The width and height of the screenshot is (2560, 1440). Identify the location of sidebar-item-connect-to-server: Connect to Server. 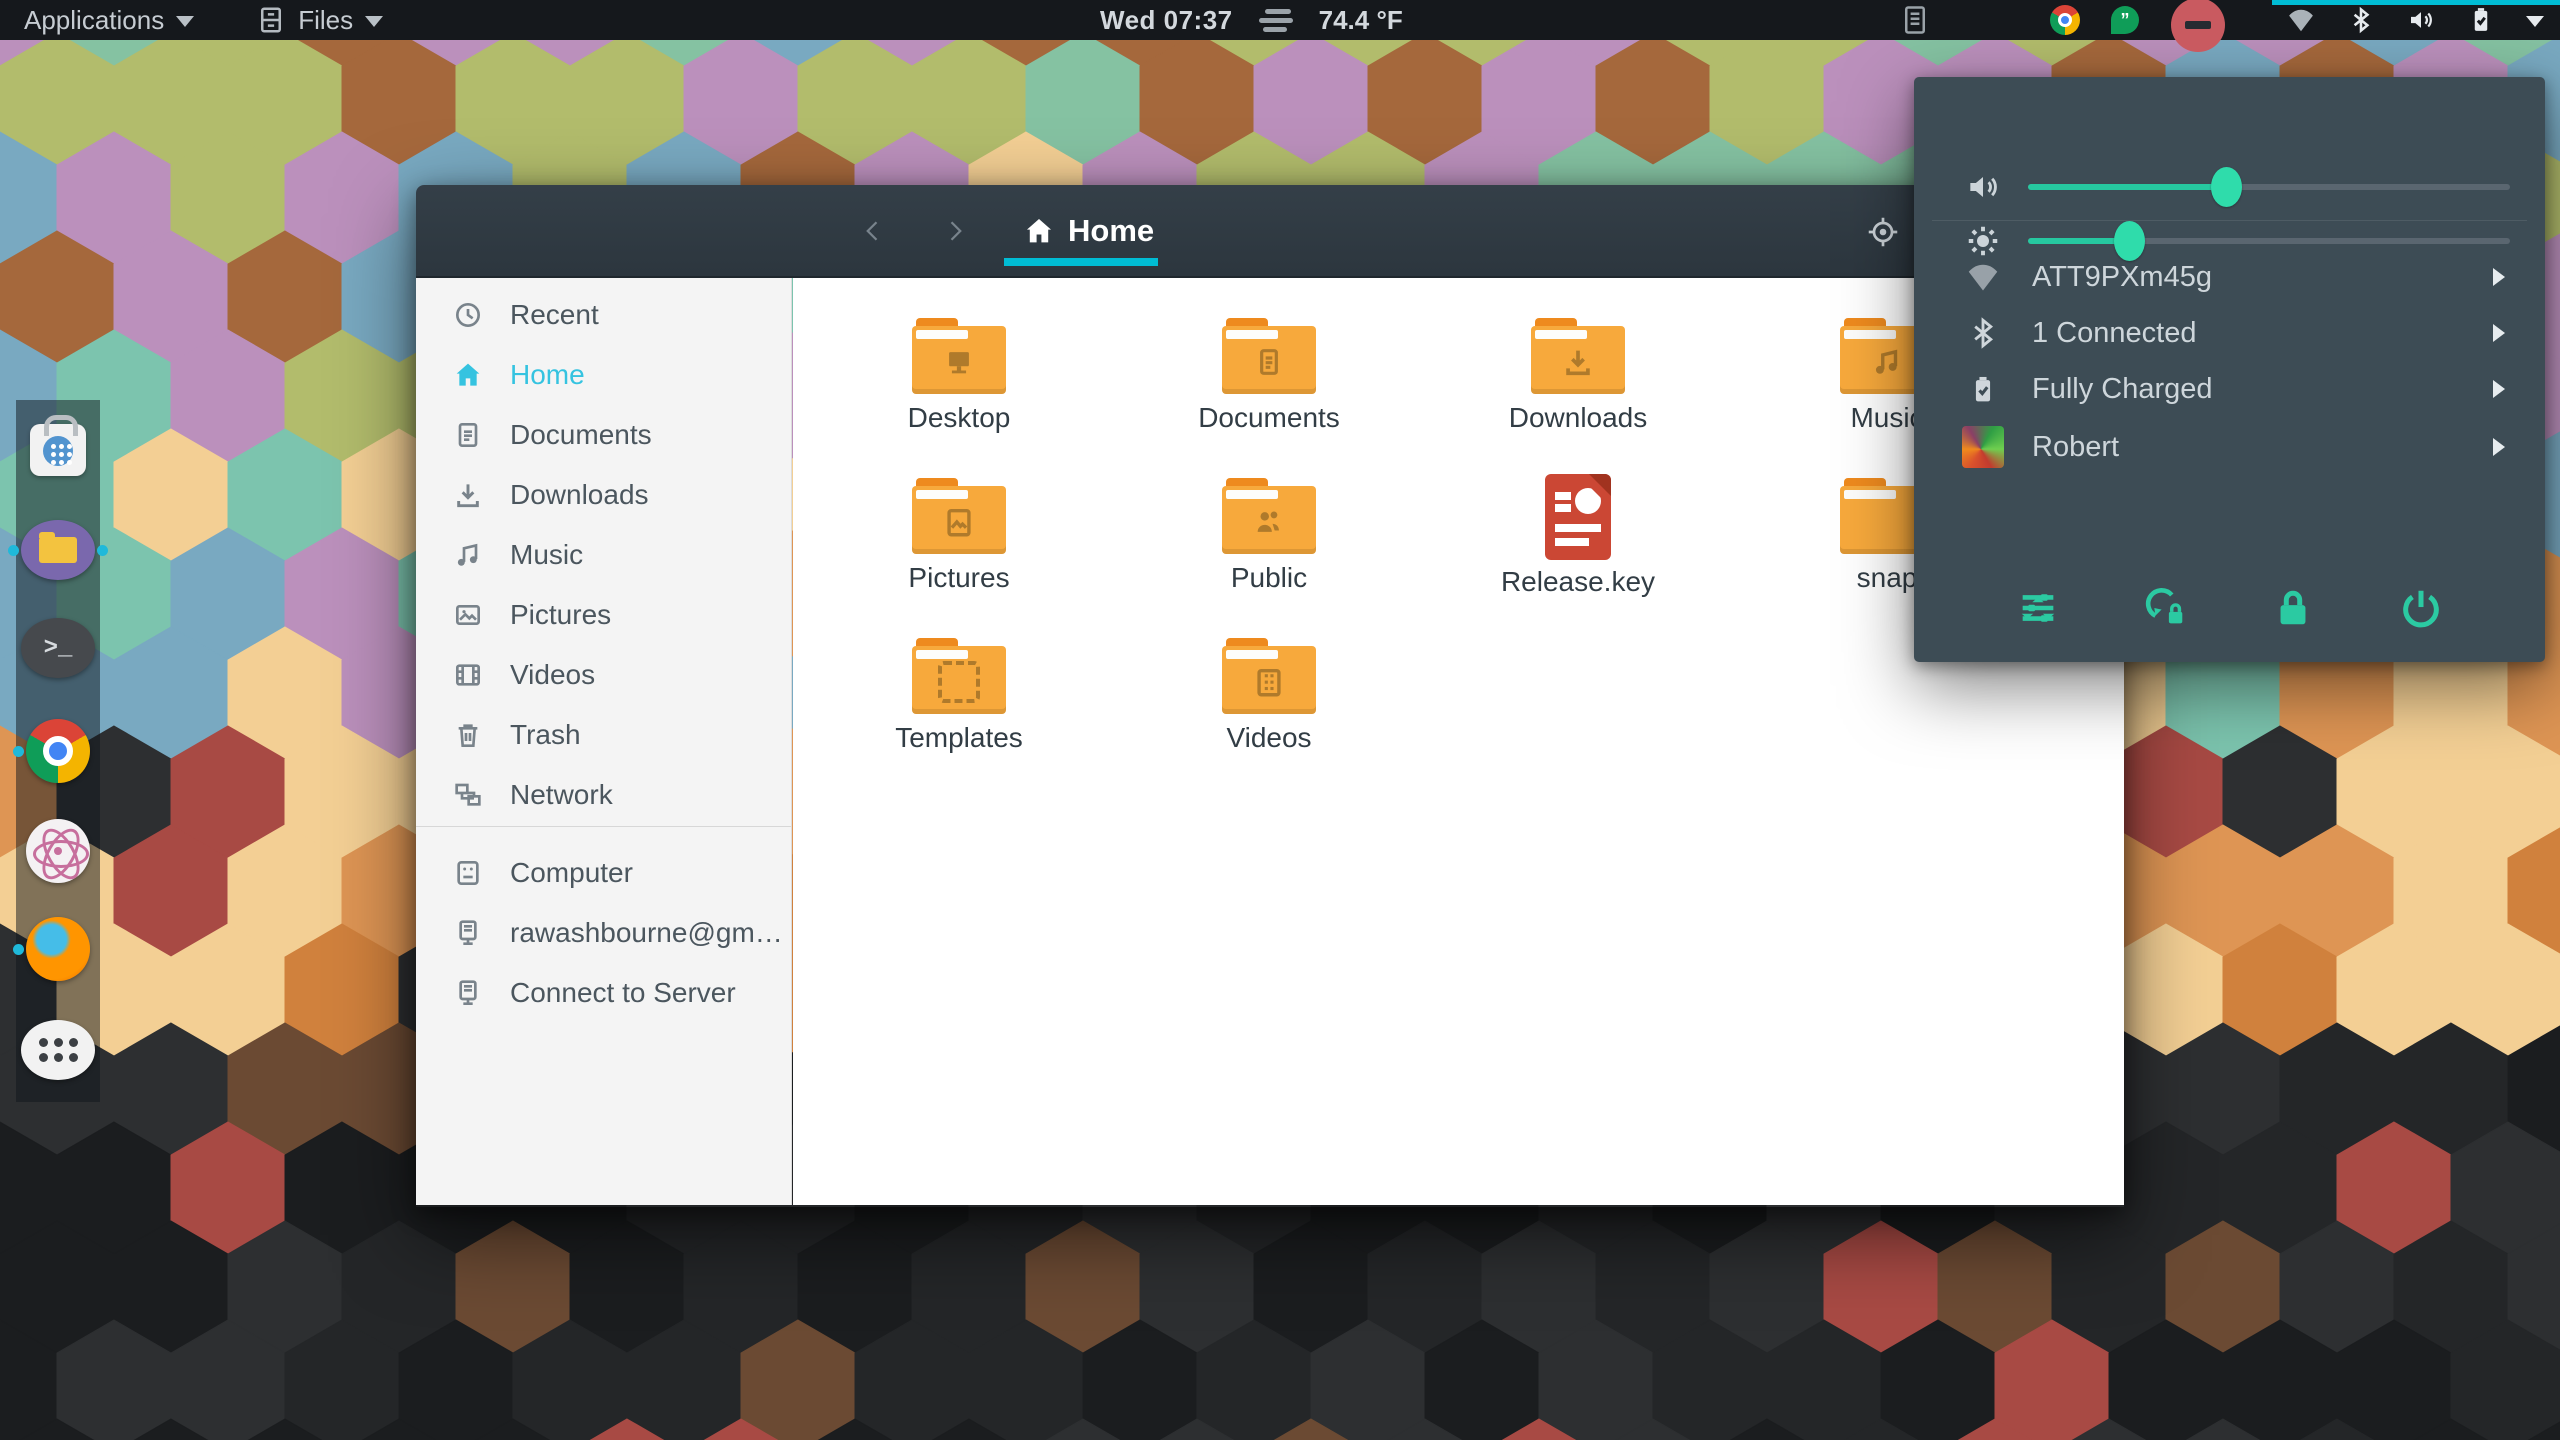
(603, 993).